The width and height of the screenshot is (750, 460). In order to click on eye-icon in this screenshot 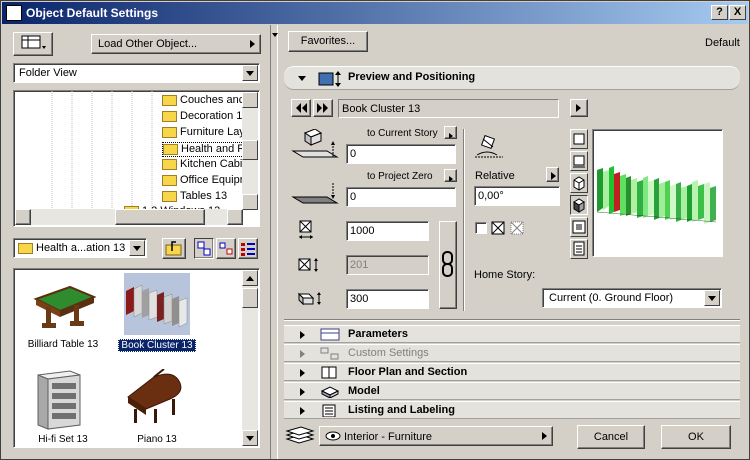, I will do `click(333, 436)`.